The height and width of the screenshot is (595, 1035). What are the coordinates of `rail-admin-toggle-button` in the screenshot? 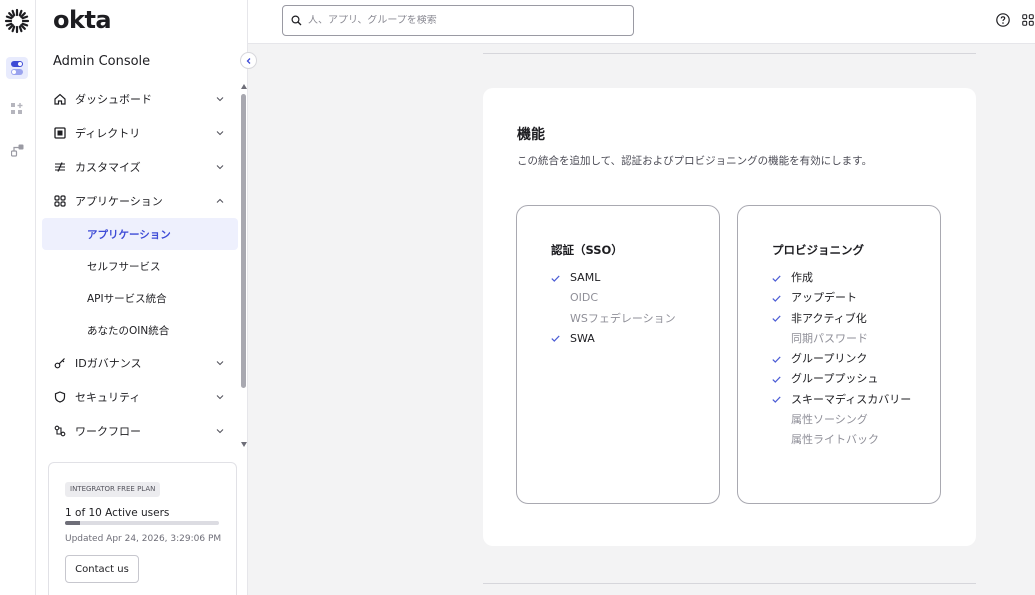 It's located at (17, 68).